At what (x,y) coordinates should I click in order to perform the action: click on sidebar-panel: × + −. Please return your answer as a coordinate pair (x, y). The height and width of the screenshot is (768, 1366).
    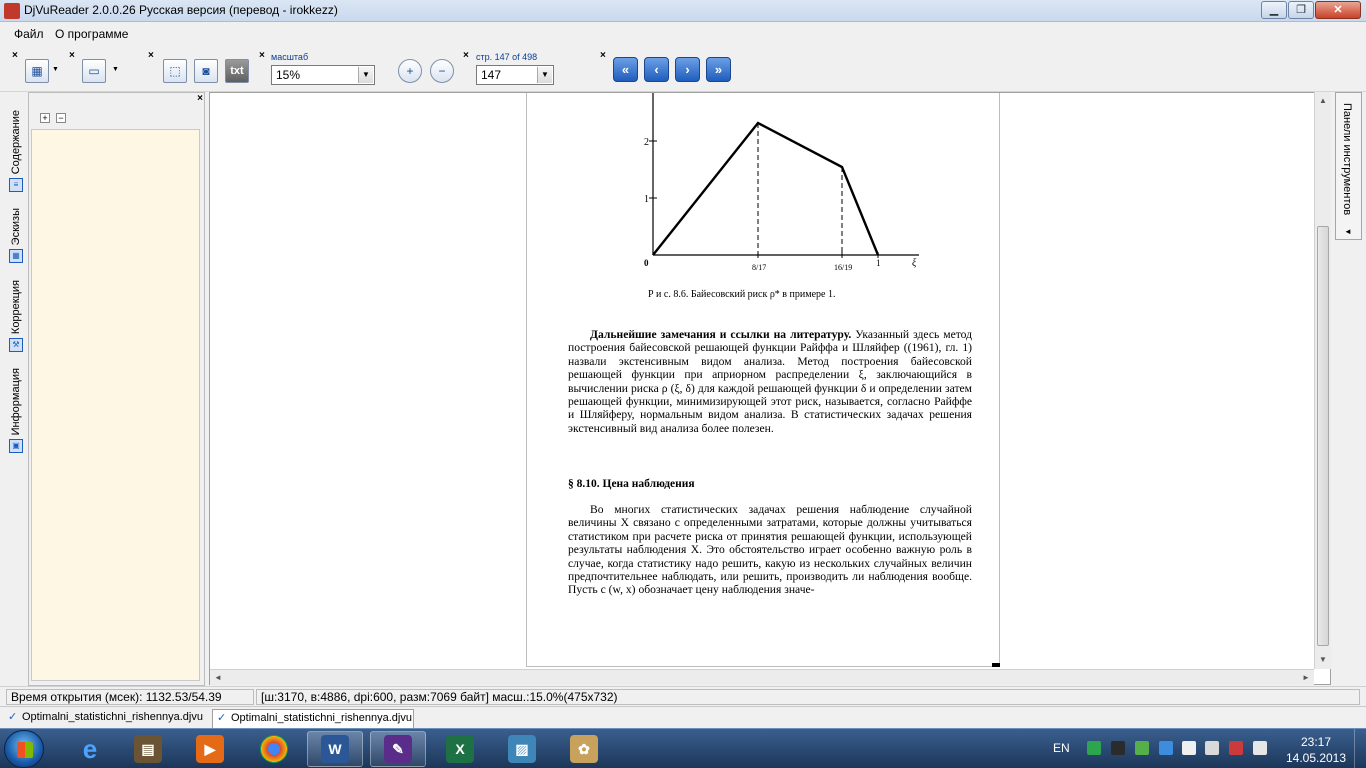
    Looking at the image, I should click on (116, 389).